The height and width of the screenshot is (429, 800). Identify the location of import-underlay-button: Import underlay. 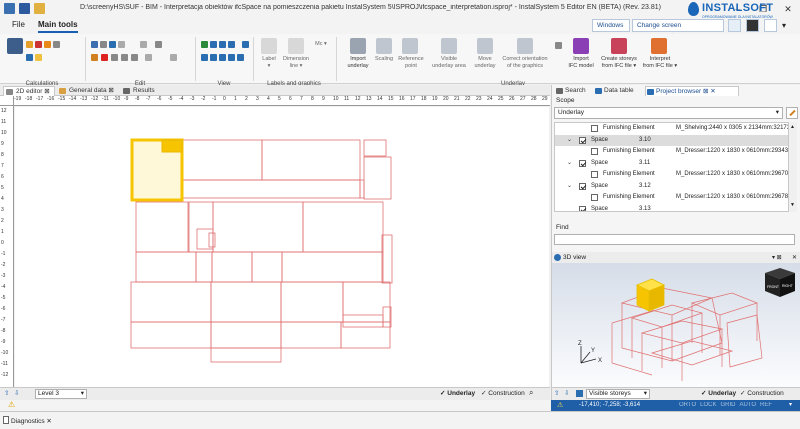
(358, 62).